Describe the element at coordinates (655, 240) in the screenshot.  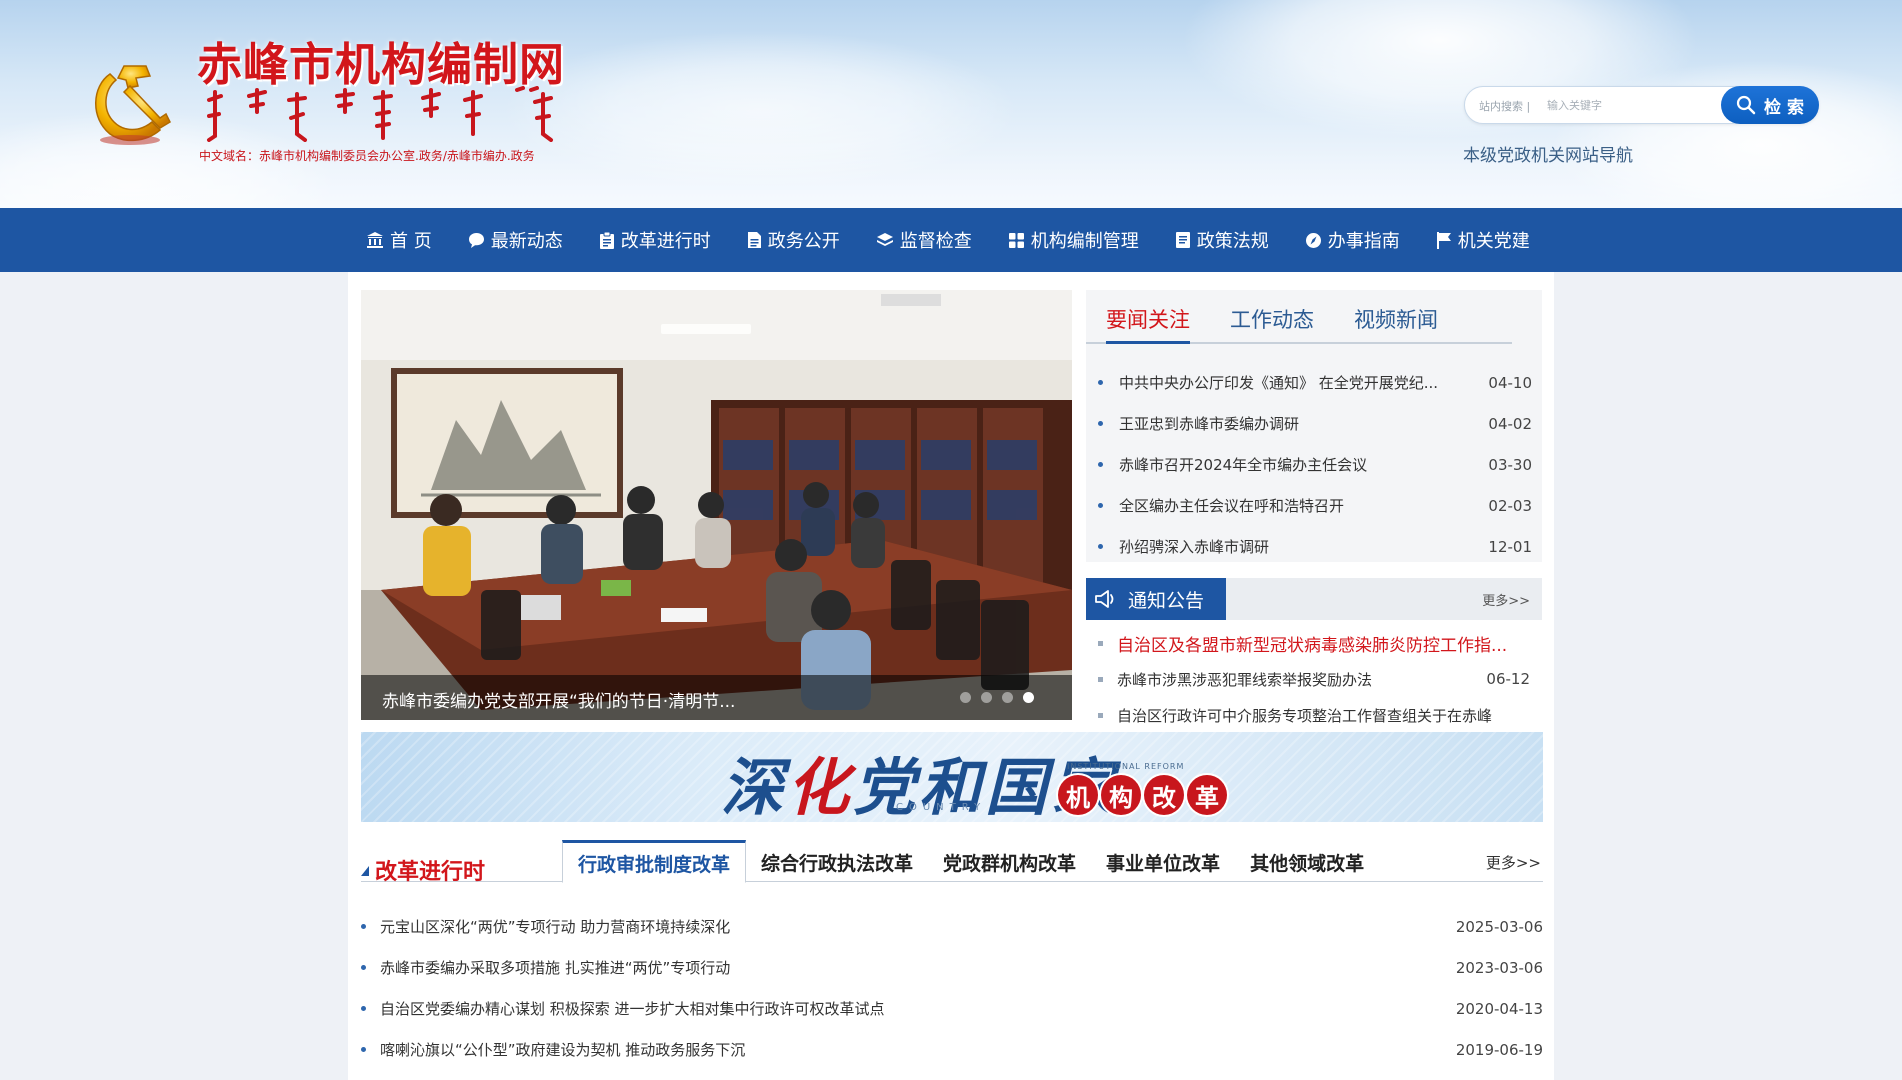
I see `nav-item-reform: 改革进行时` at that location.